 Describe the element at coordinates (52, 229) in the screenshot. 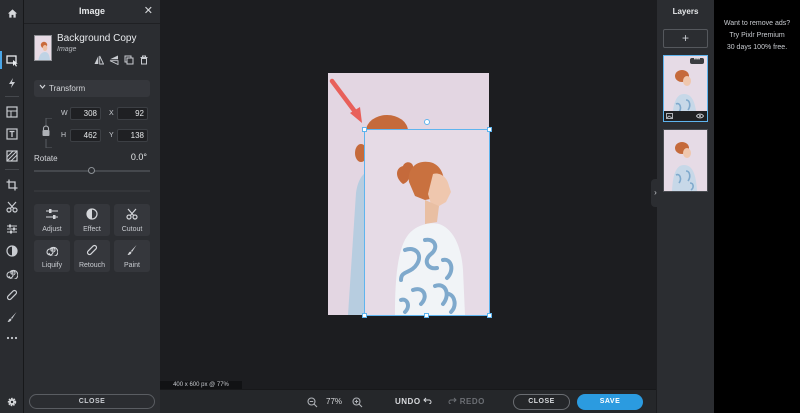

I see `adjust-label: Adjust` at that location.